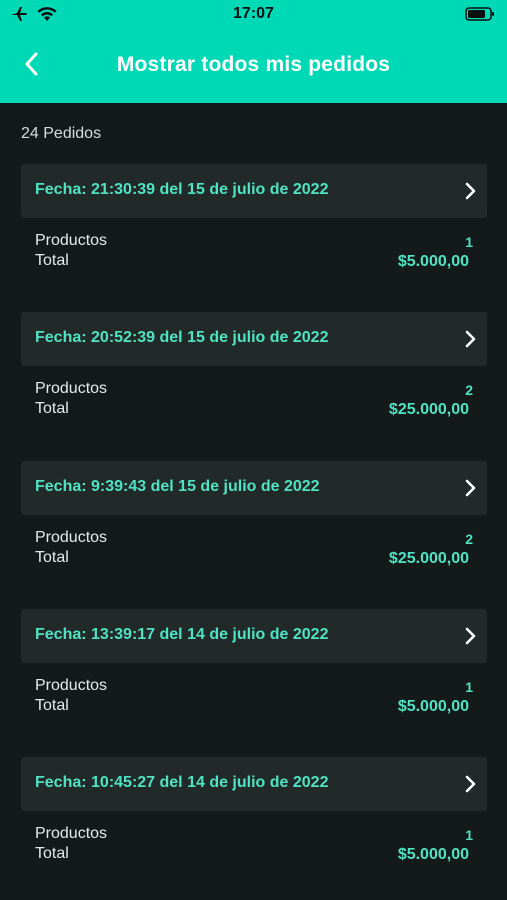  I want to click on order-header: Fecha: 20:52:39 del 15 de julio de 2022, so click(254, 339).